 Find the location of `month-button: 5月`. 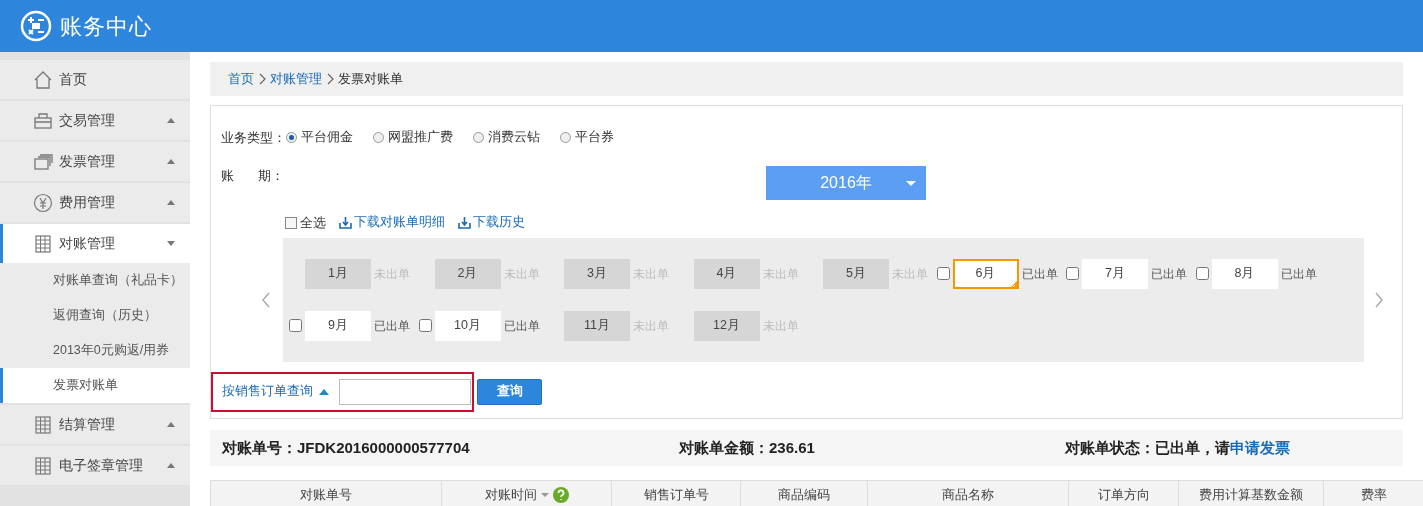

month-button: 5月 is located at coordinates (856, 273).